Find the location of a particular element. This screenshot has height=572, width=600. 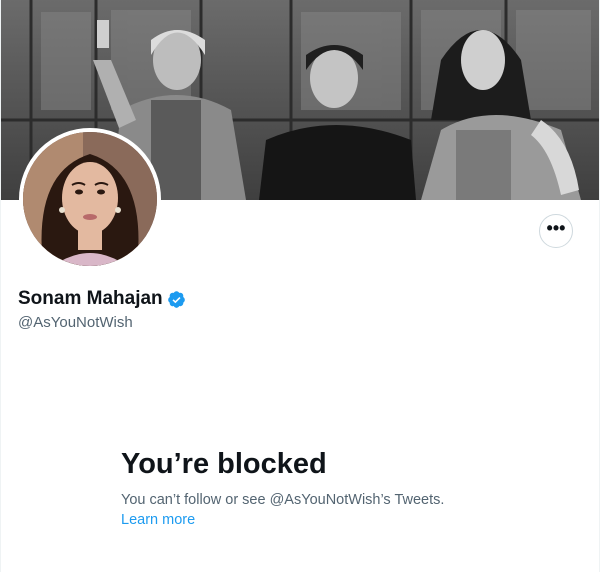

blocked-title: You’re blocked is located at coordinates (224, 464).